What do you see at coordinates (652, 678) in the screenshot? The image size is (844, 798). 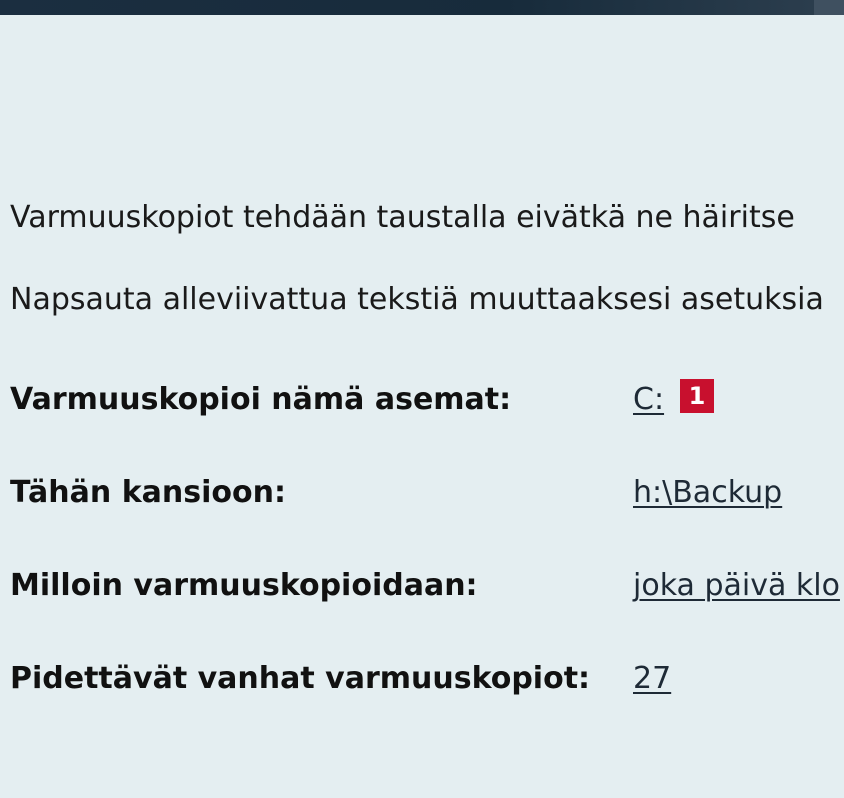 I see `retention-link: 27` at bounding box center [652, 678].